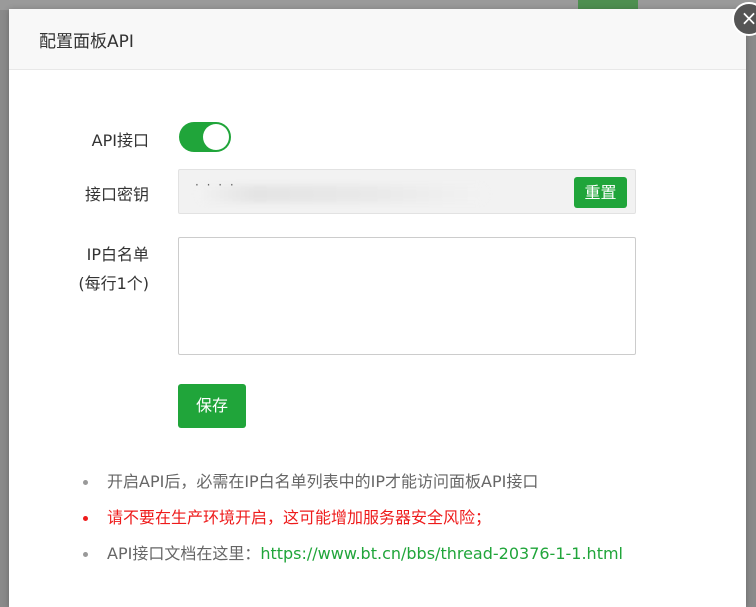 Image resolution: width=756 pixels, height=607 pixels. I want to click on save-button: 保存, so click(212, 406).